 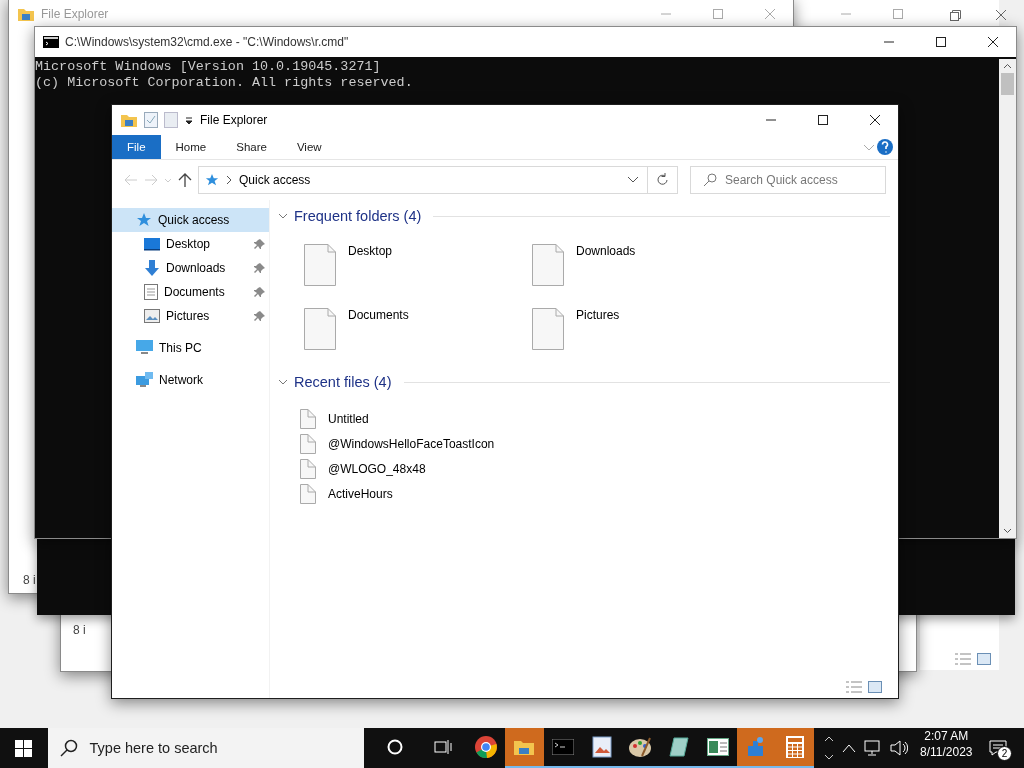 I want to click on clock-time: 2:07 AM, so click(x=946, y=736).